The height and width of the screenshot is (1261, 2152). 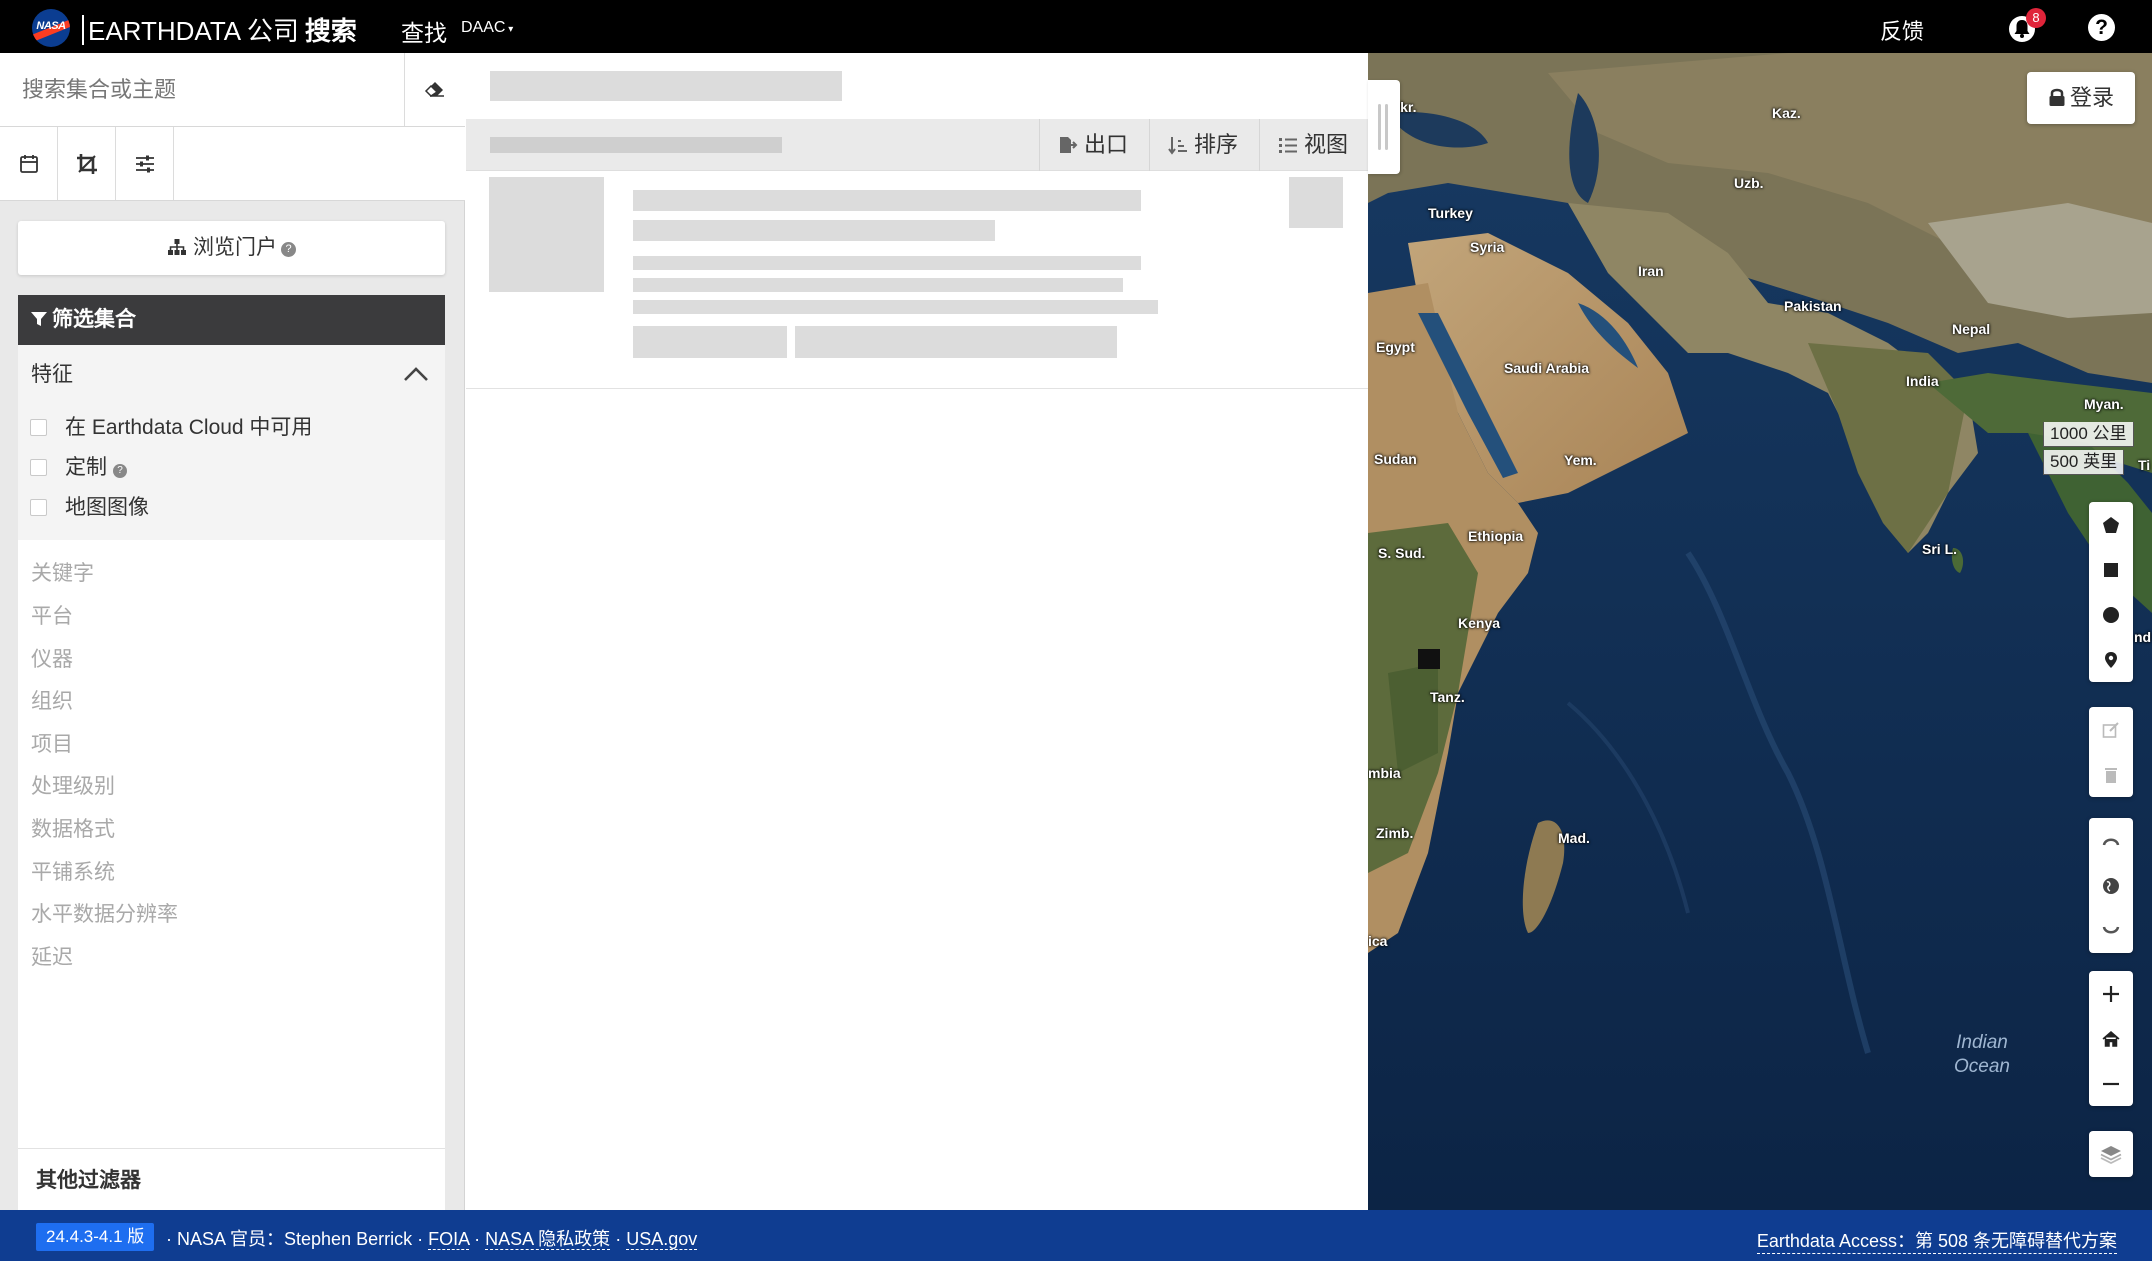 I want to click on facet-keywords: 关键字, so click(x=62, y=572).